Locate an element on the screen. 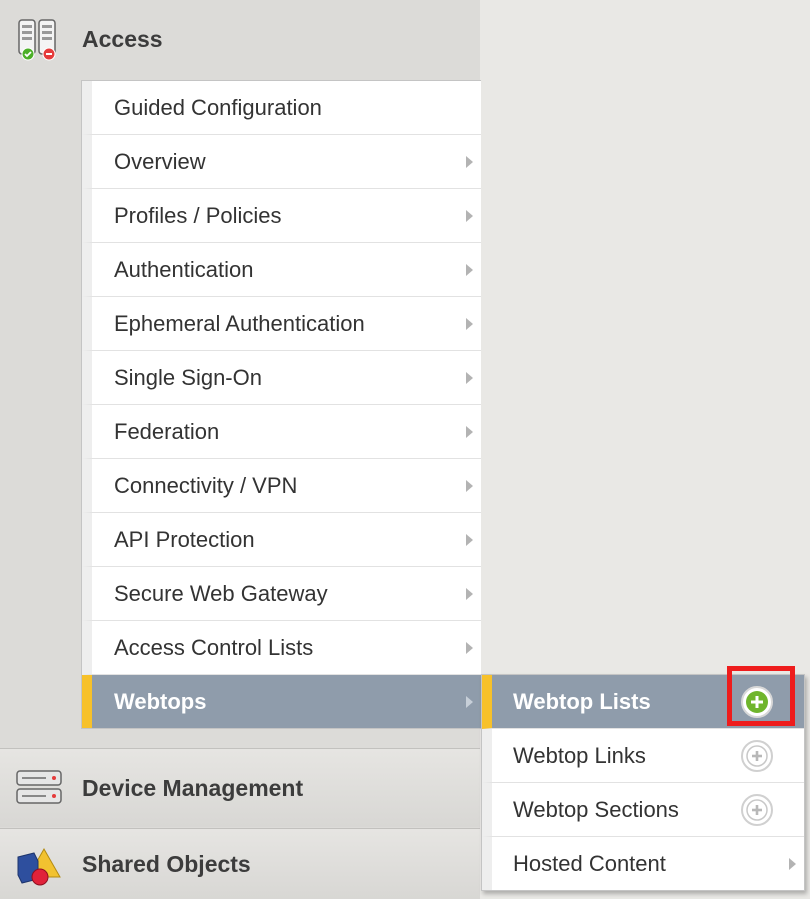 The image size is (810, 899). menu-item-connectivity-vpn: Connectivity / VPN is located at coordinates (281, 486).